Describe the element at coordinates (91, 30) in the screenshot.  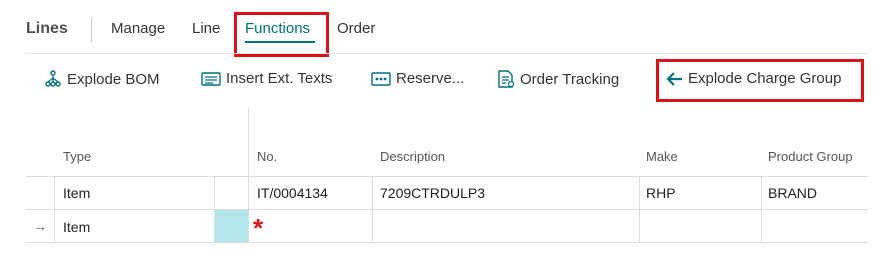
I see `tab-separator` at that location.